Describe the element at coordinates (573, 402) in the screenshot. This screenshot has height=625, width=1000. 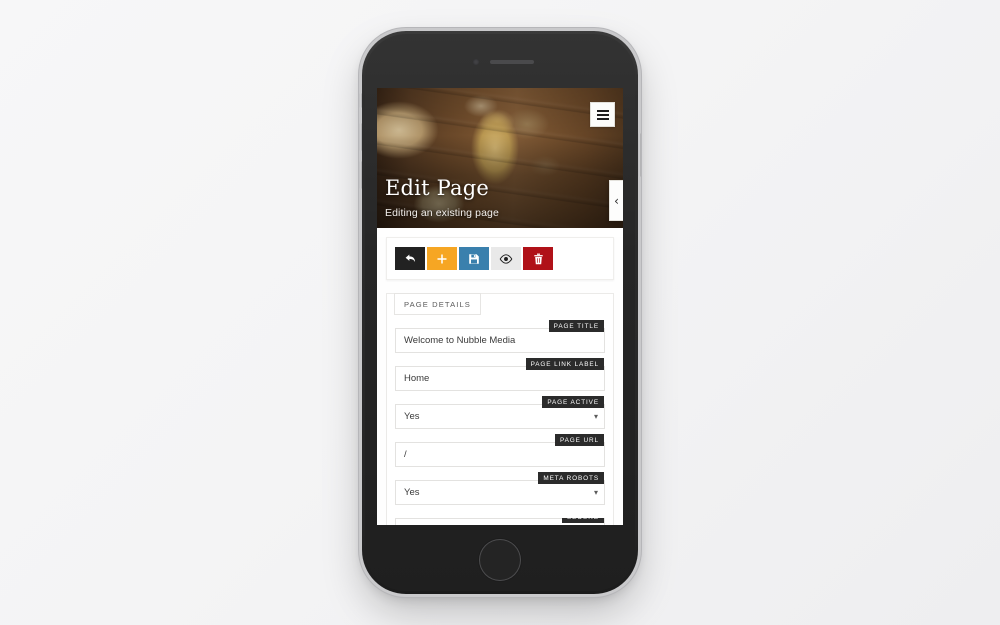
I see `field-label-page-active: PAGE ACTIVE` at that location.